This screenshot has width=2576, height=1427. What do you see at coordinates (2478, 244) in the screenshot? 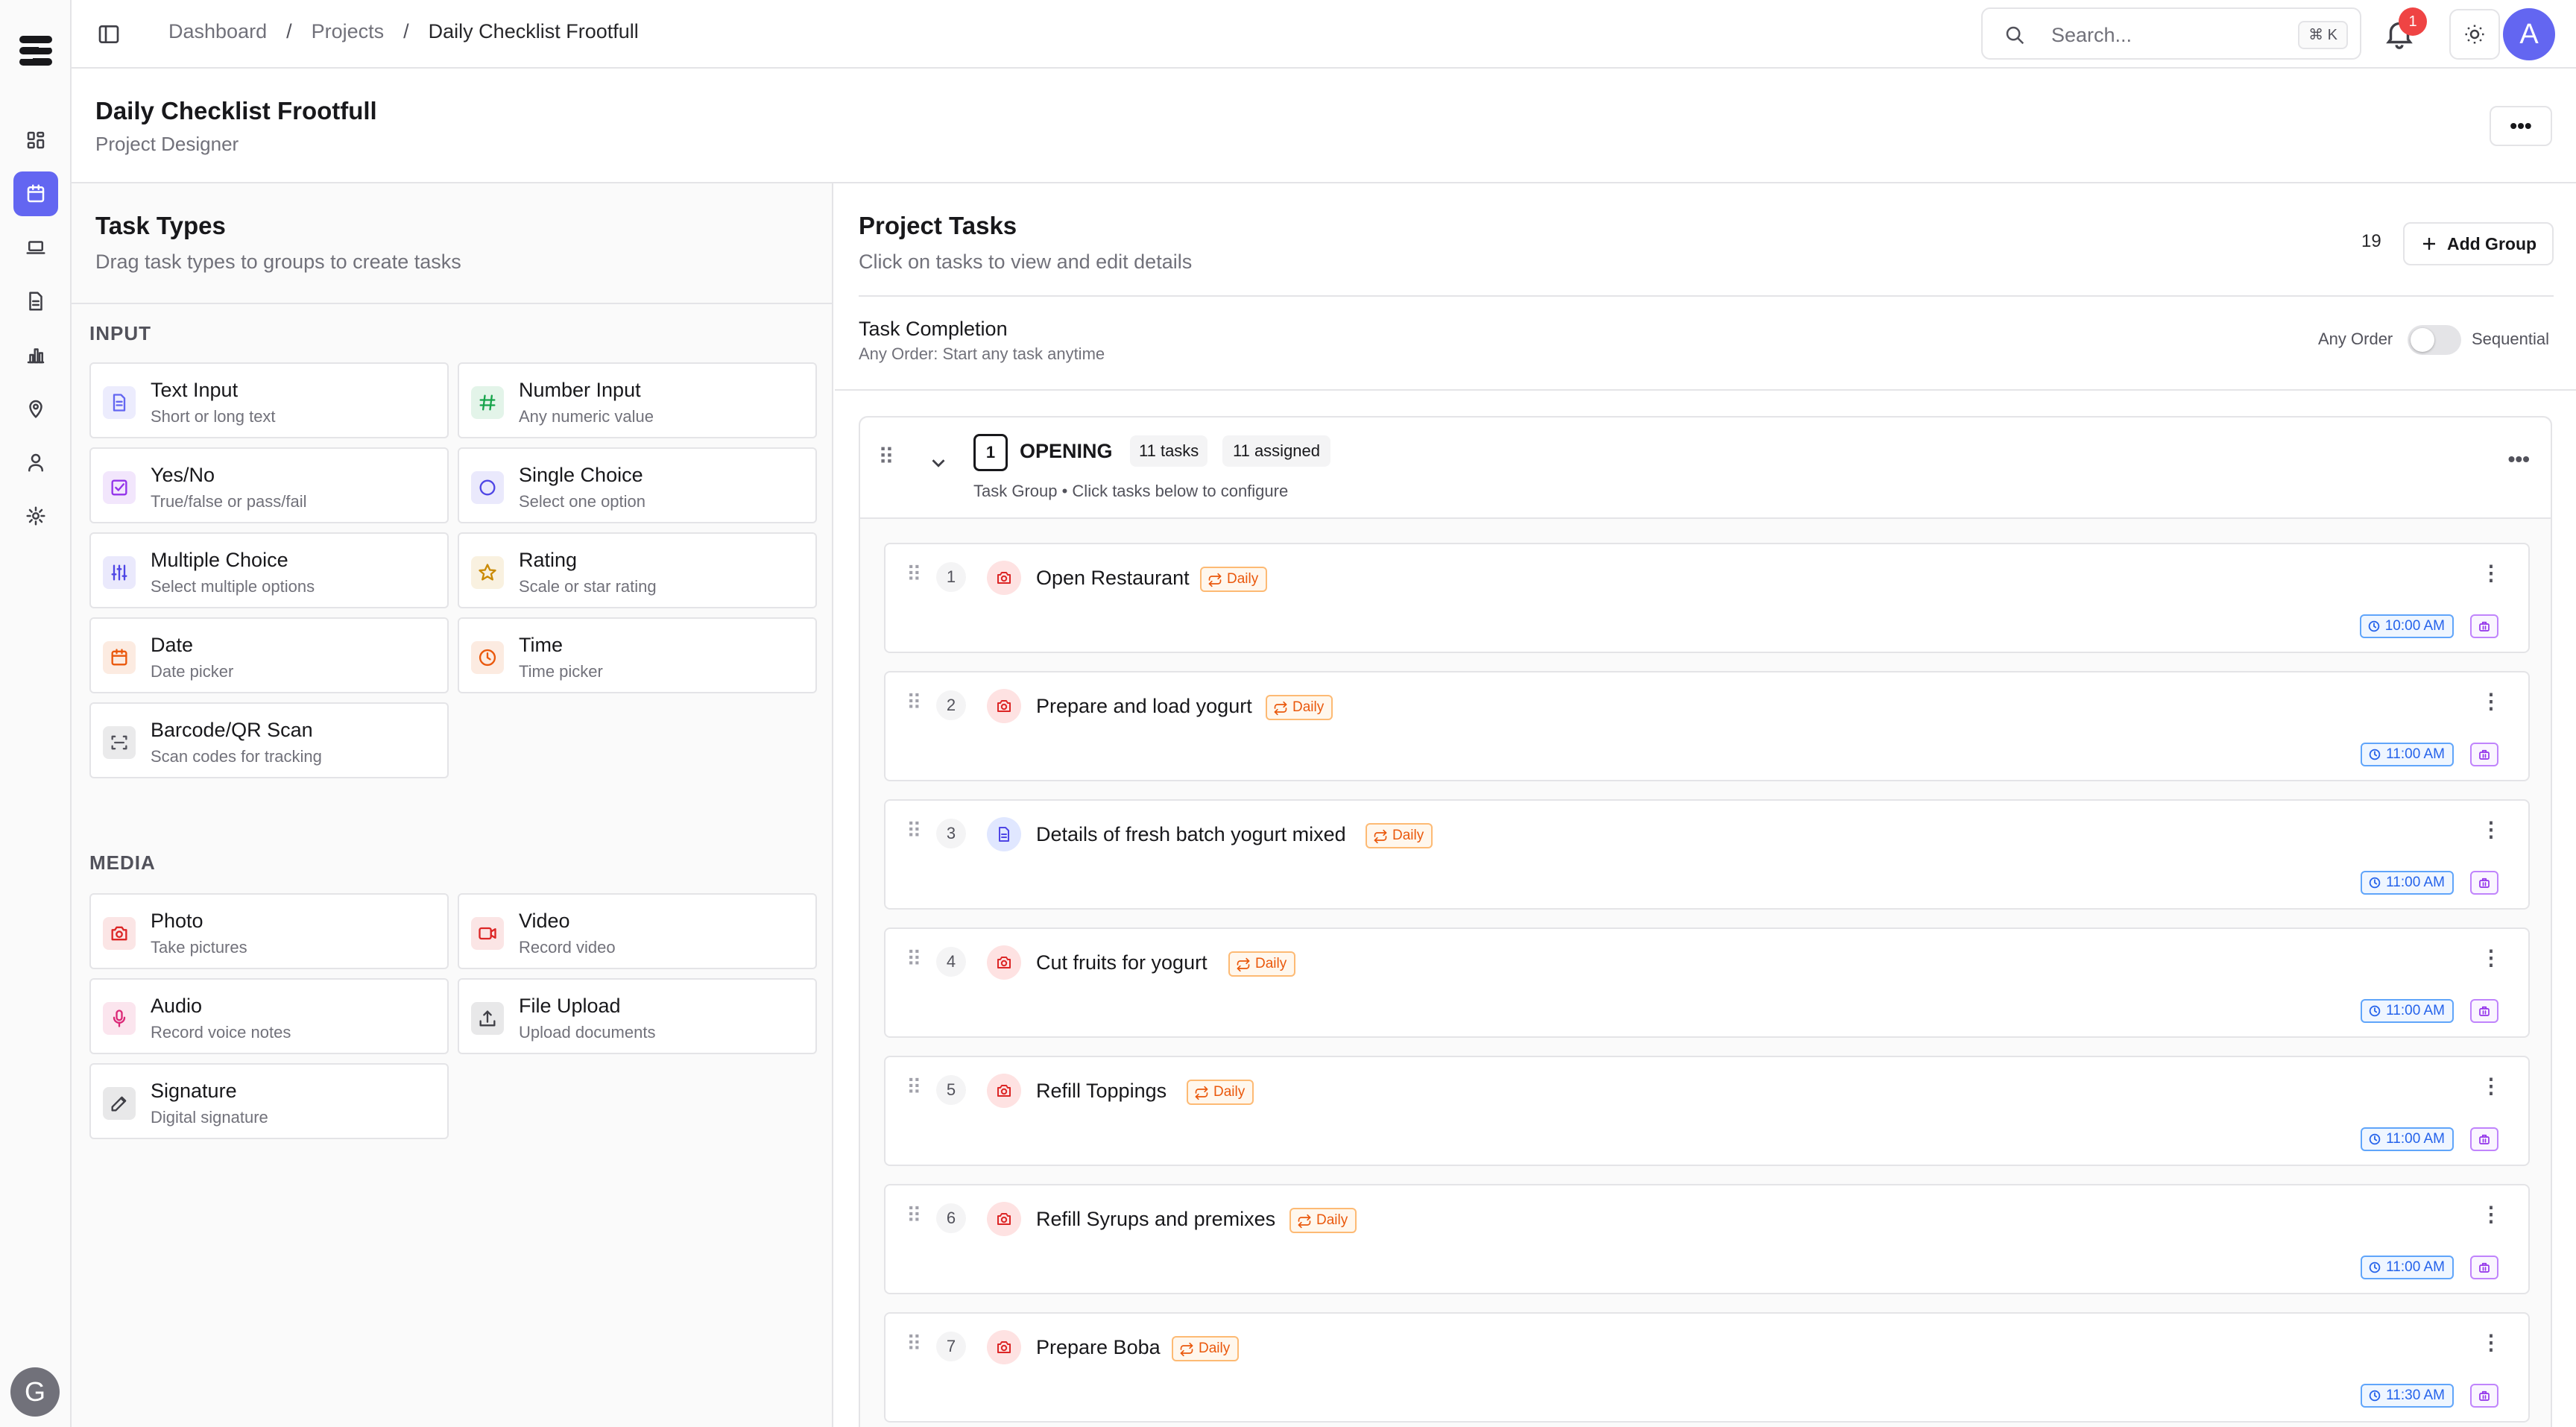
I see `add-group-button: Add Group` at bounding box center [2478, 244].